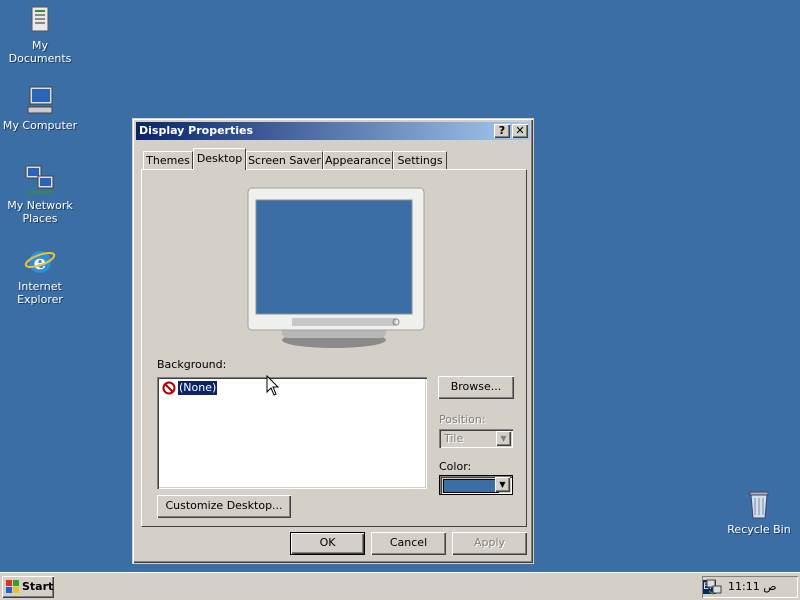 The width and height of the screenshot is (800, 600). What do you see at coordinates (759, 505) in the screenshot?
I see `recycle-bin-icon` at bounding box center [759, 505].